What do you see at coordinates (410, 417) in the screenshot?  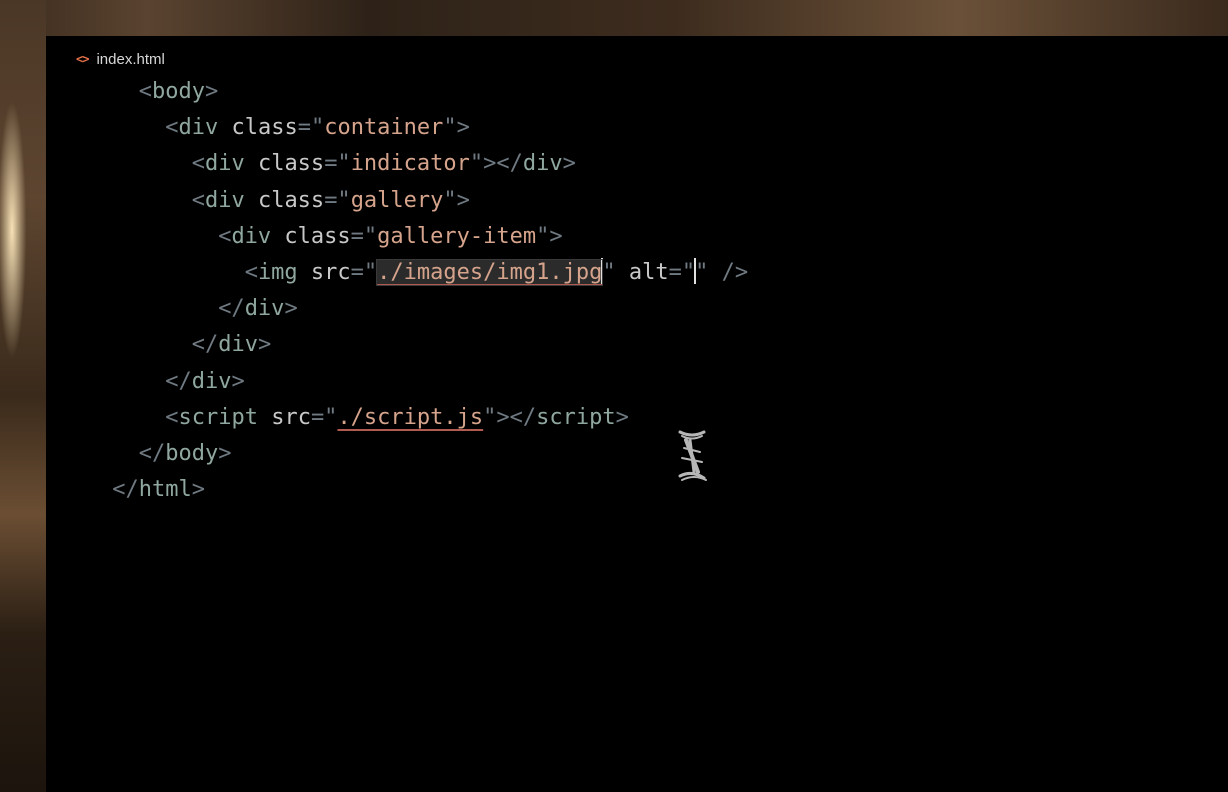 I see `code-token-str-url: ./script.js` at bounding box center [410, 417].